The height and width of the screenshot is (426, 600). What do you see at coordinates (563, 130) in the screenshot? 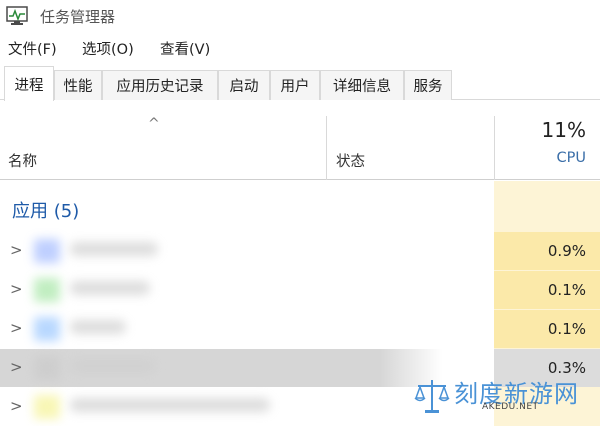
I see `cpu-total: 11%` at bounding box center [563, 130].